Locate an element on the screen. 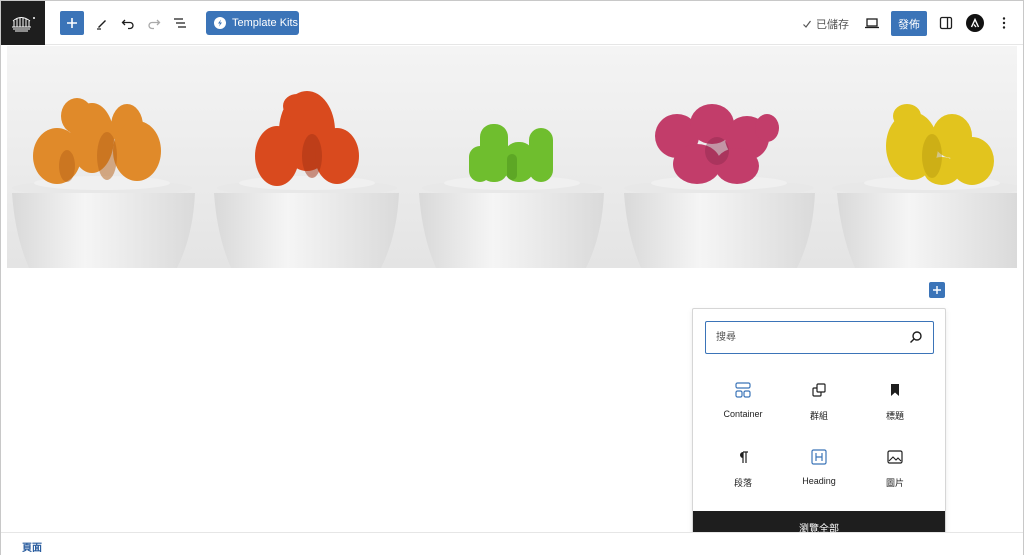  astra-icon is located at coordinates (975, 23).